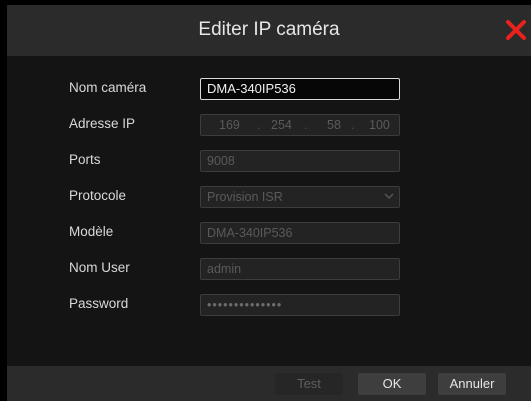  What do you see at coordinates (281, 125) in the screenshot?
I see `ip-octet-2: 254` at bounding box center [281, 125].